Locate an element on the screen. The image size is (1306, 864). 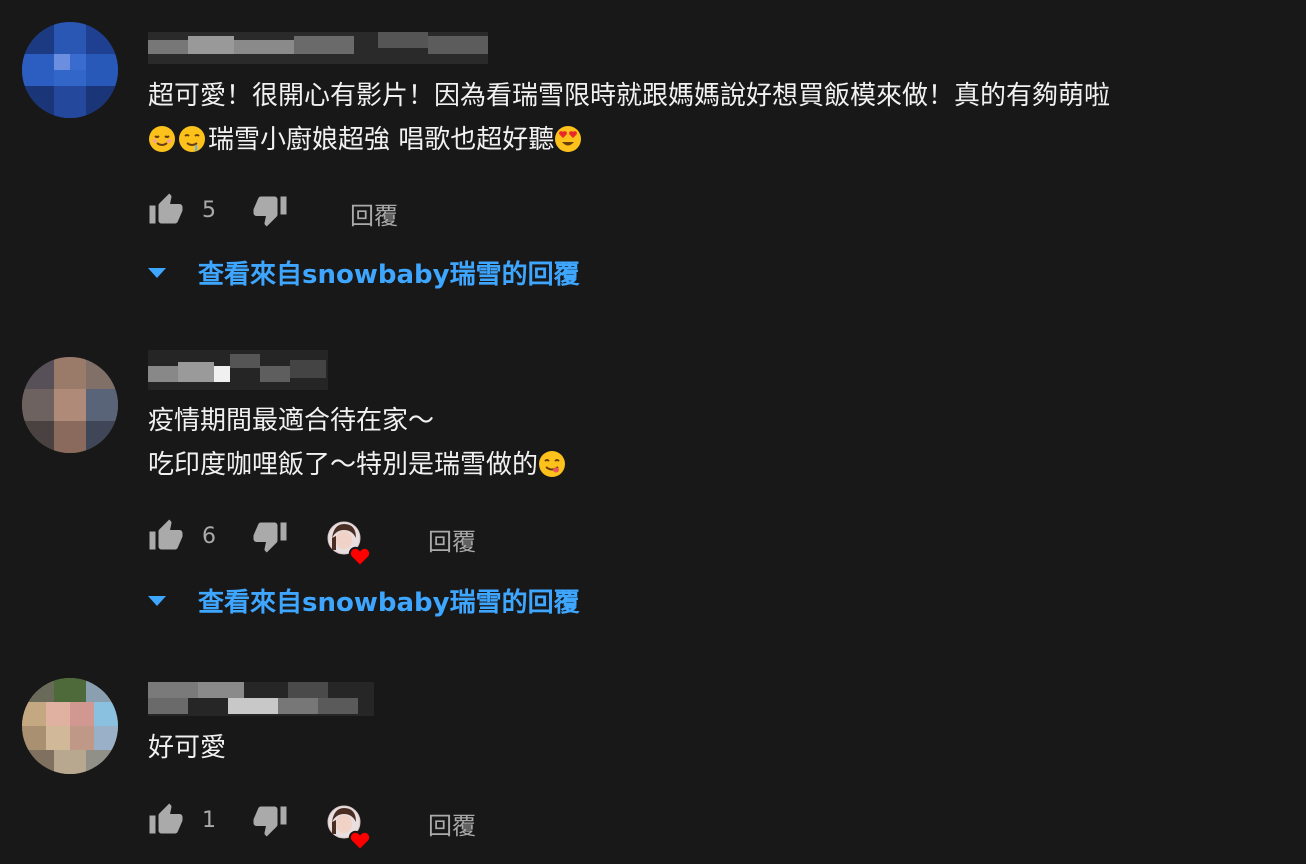
like-count: 6 is located at coordinates (209, 536).